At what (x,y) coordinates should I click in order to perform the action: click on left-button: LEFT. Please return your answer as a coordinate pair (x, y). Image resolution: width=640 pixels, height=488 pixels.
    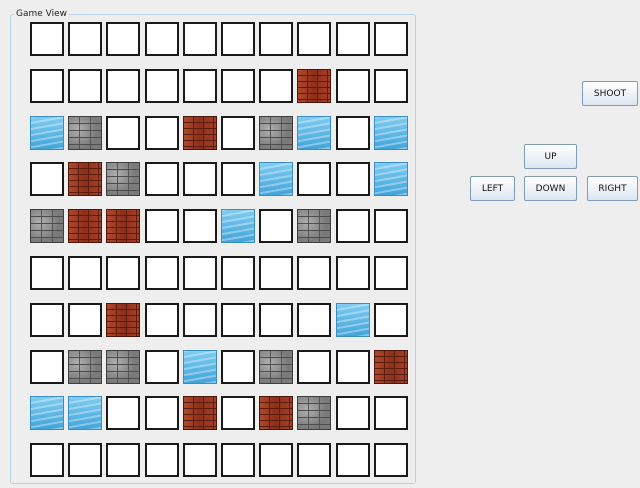
    Looking at the image, I should click on (492, 188).